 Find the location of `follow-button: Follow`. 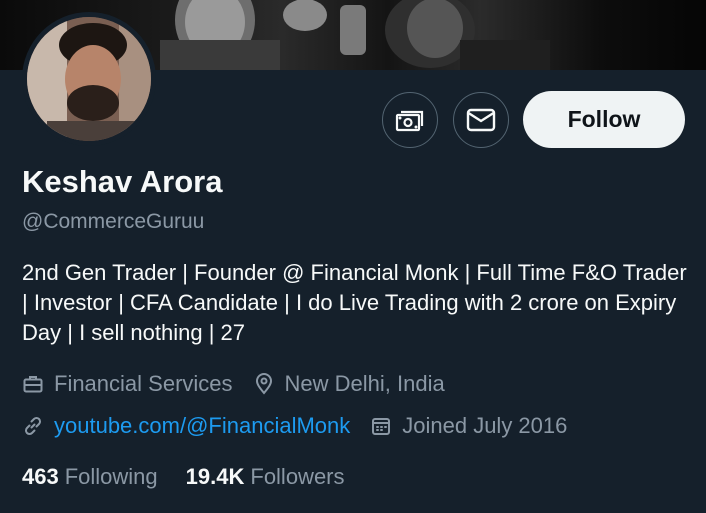

follow-button: Follow is located at coordinates (604, 119).